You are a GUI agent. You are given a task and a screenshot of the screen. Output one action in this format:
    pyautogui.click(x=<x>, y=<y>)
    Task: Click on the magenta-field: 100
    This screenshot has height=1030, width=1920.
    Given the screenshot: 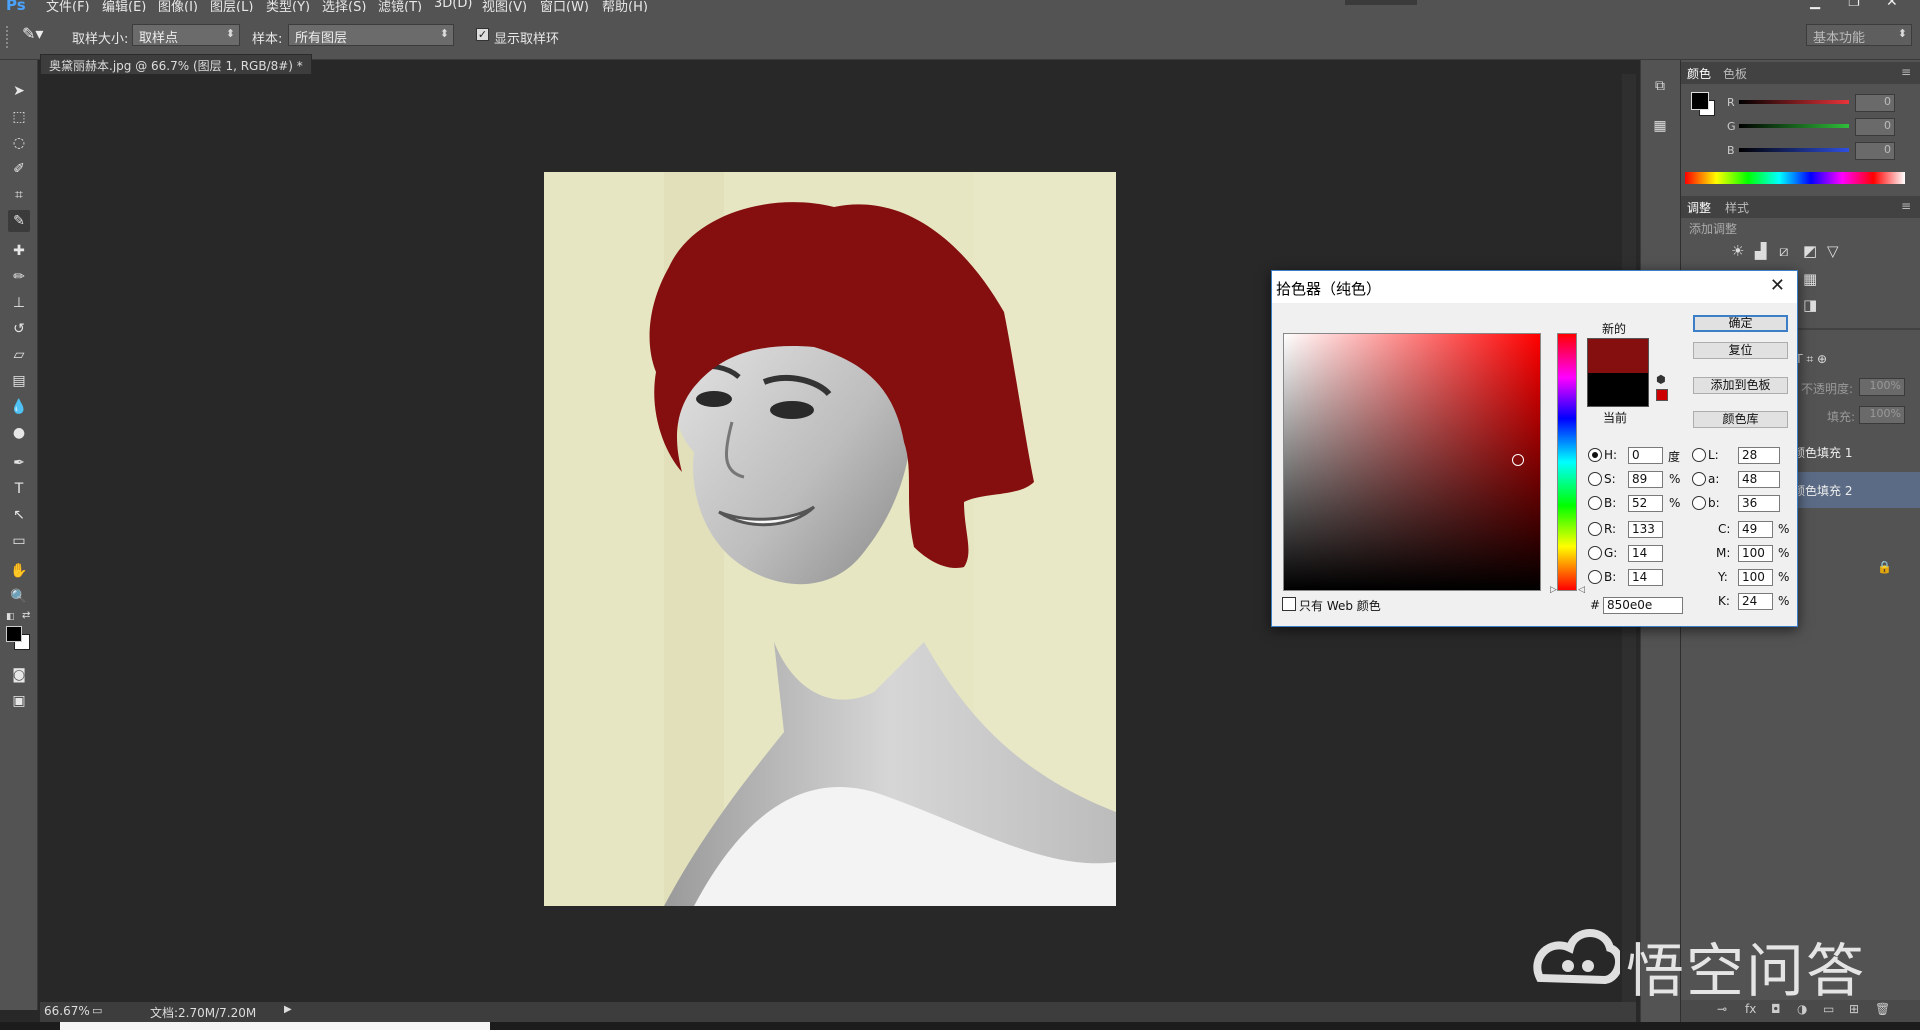 What is the action you would take?
    pyautogui.click(x=1755, y=553)
    